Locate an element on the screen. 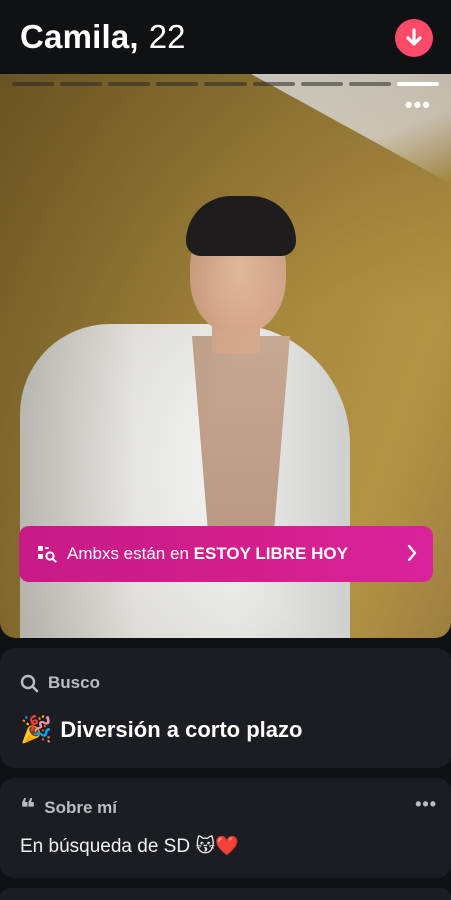 This screenshot has width=451, height=900. profile-name: Camila, is located at coordinates (79, 36).